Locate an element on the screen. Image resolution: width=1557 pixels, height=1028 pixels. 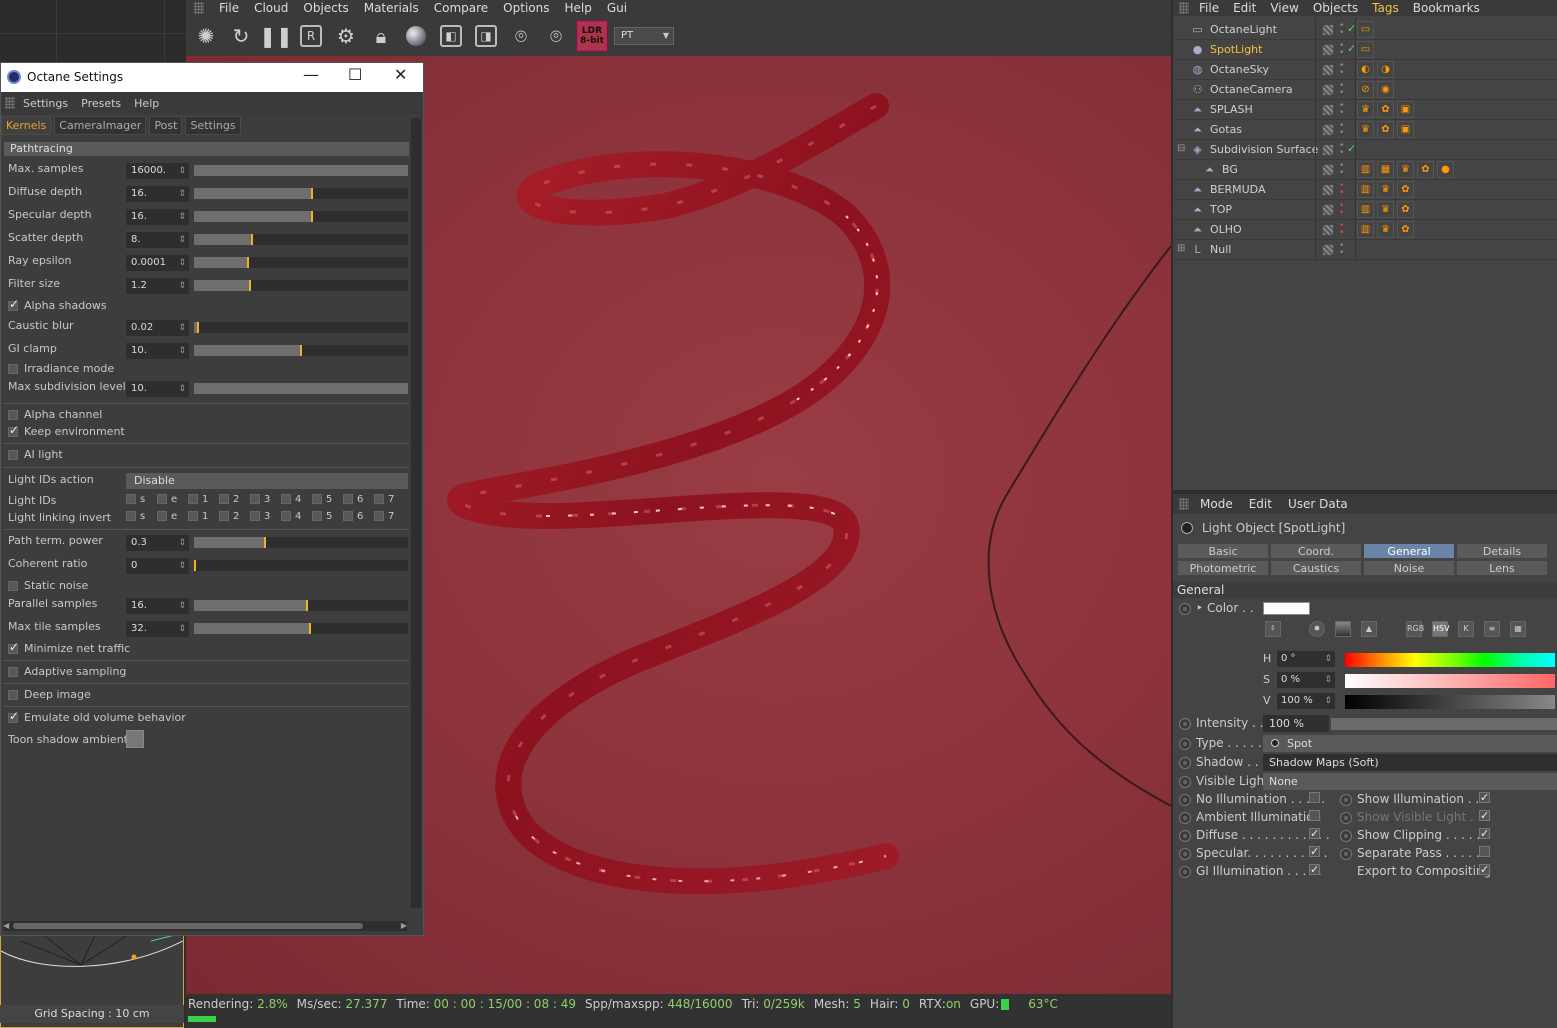
menu-compare: Compare is located at coordinates (461, 8).